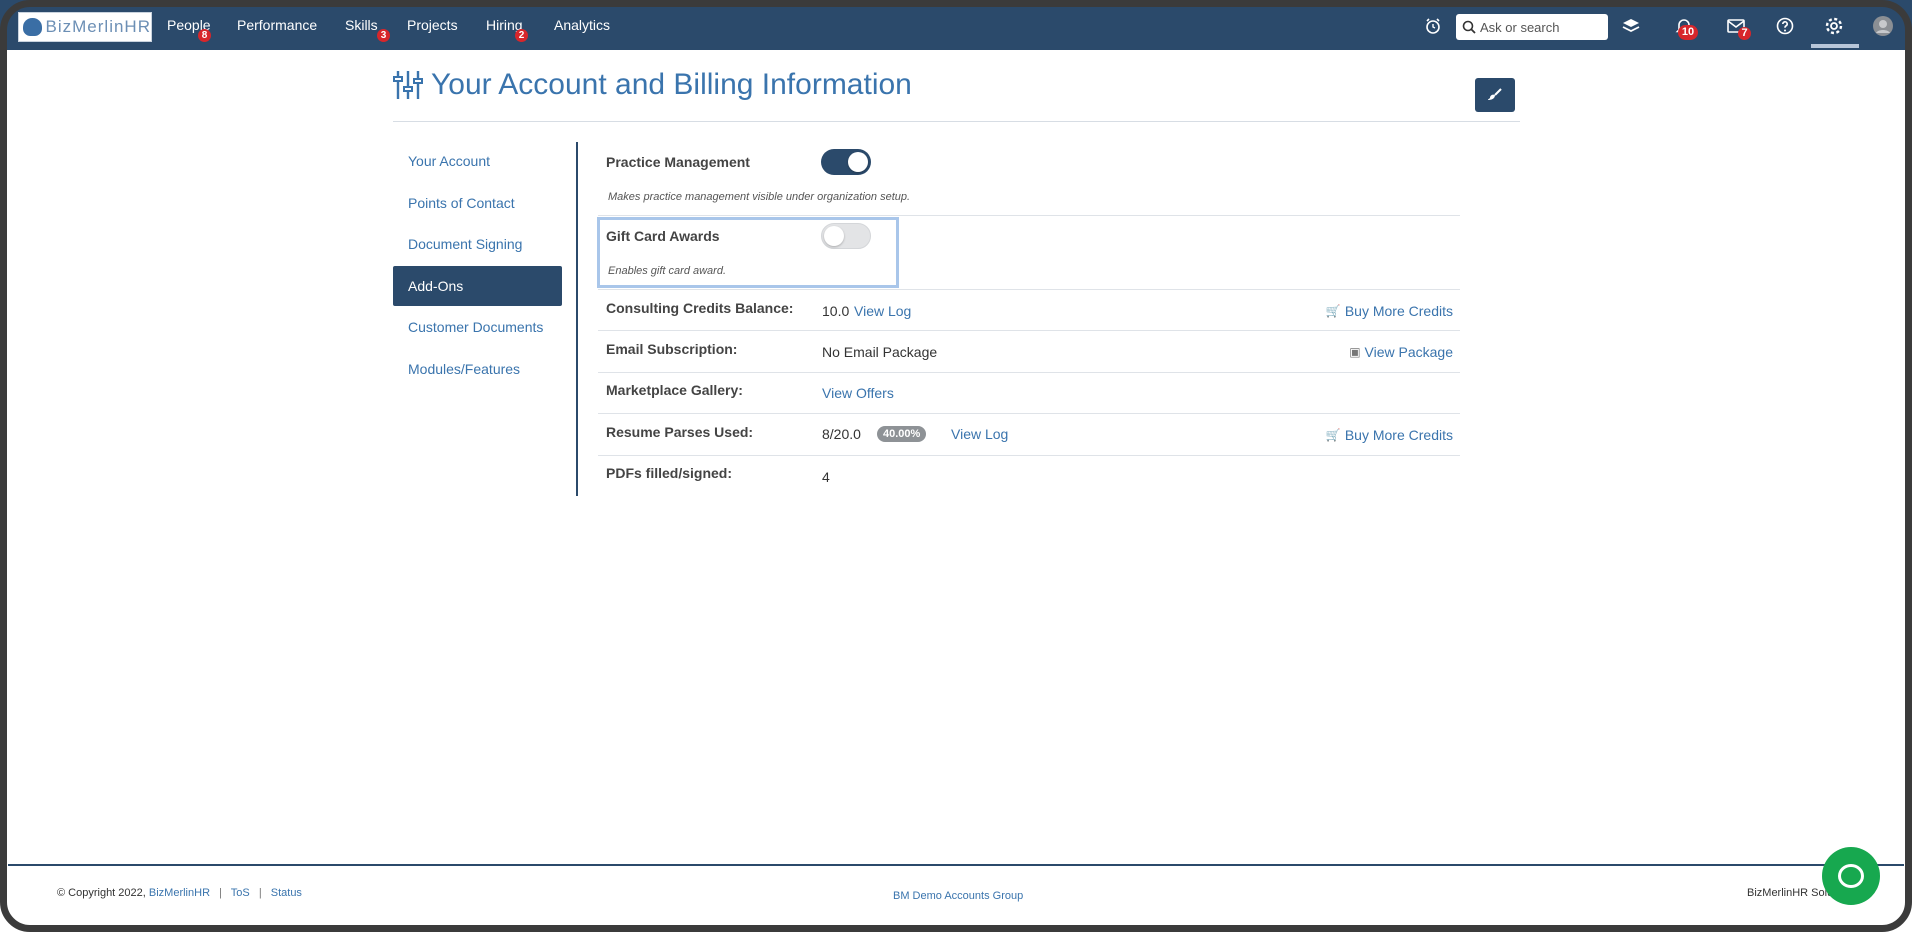 The height and width of the screenshot is (932, 1912). Describe the element at coordinates (361, 25) in the screenshot. I see `nav-skills: Skills` at that location.